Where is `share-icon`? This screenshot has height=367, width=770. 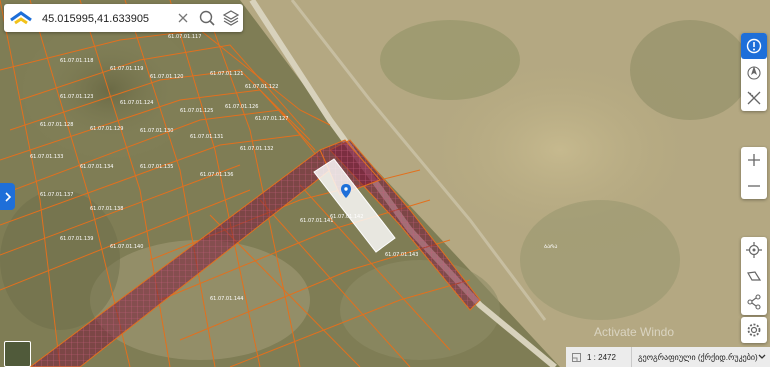
share-icon is located at coordinates (754, 302).